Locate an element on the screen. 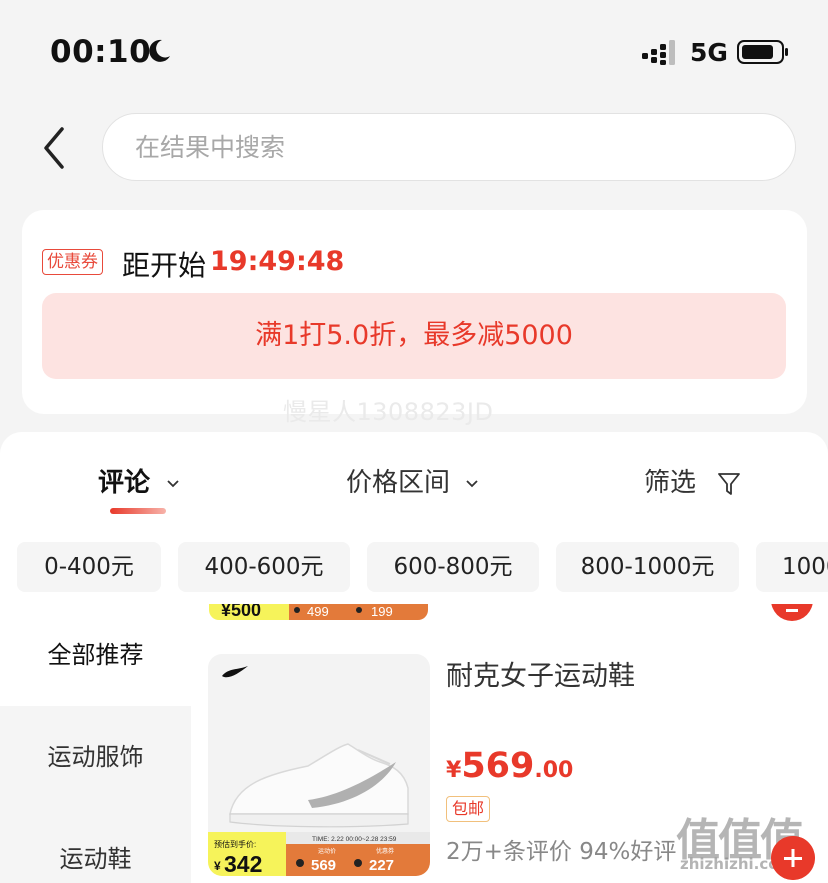 Image resolution: width=828 pixels, height=883 pixels. tab-reviews: 评论 is located at coordinates (138, 480).